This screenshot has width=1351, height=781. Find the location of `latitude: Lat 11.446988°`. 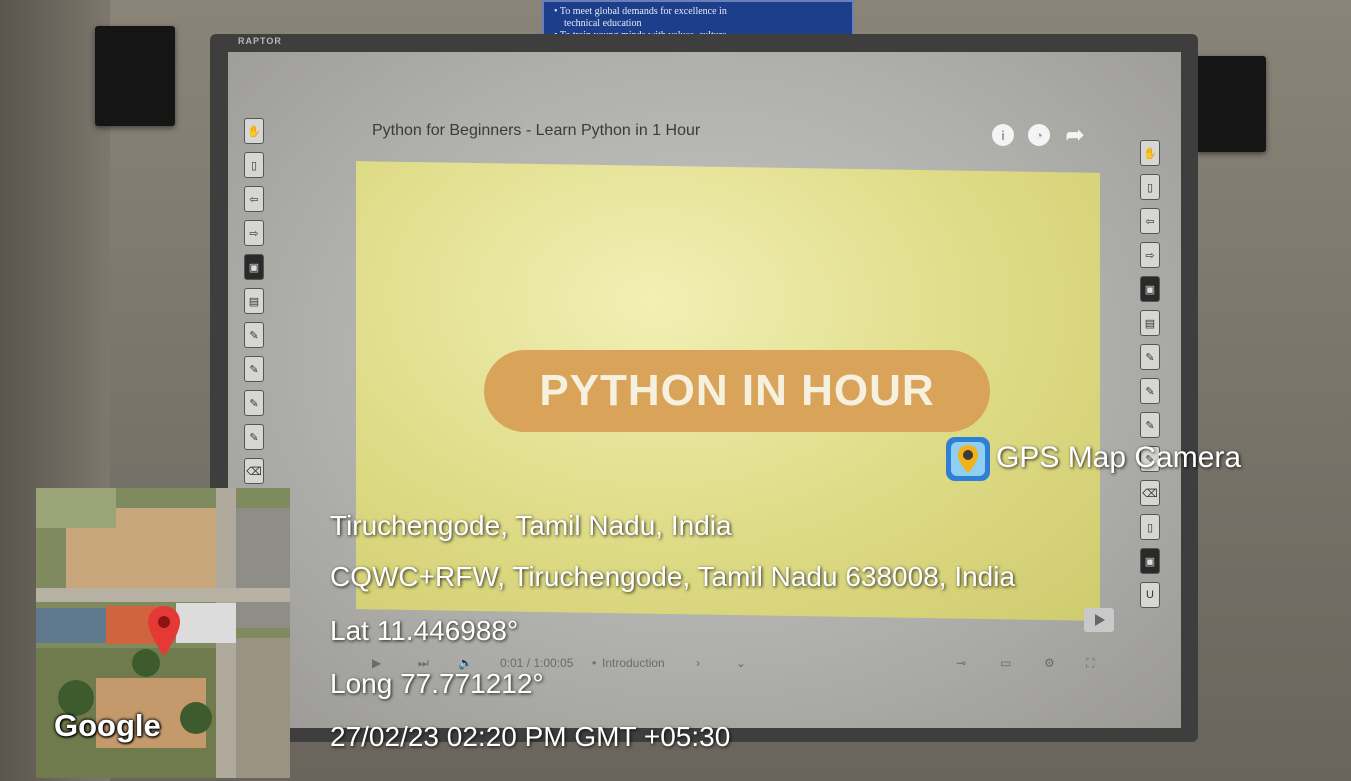

latitude: Lat 11.446988° is located at coordinates (424, 630).